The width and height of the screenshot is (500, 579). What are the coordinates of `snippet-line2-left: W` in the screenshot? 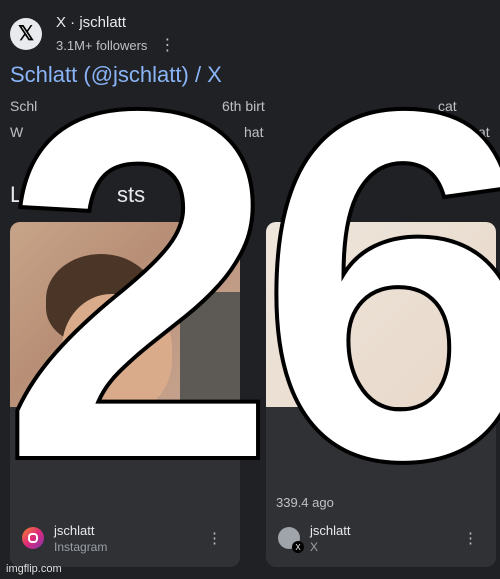 It's located at (17, 132).